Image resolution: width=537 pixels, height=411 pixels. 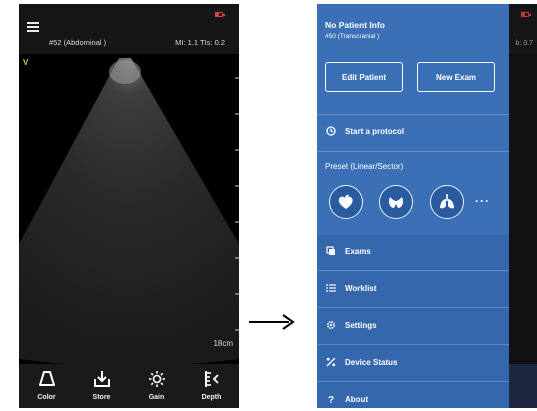 What do you see at coordinates (101, 397) in the screenshot?
I see `store-label: Store` at bounding box center [101, 397].